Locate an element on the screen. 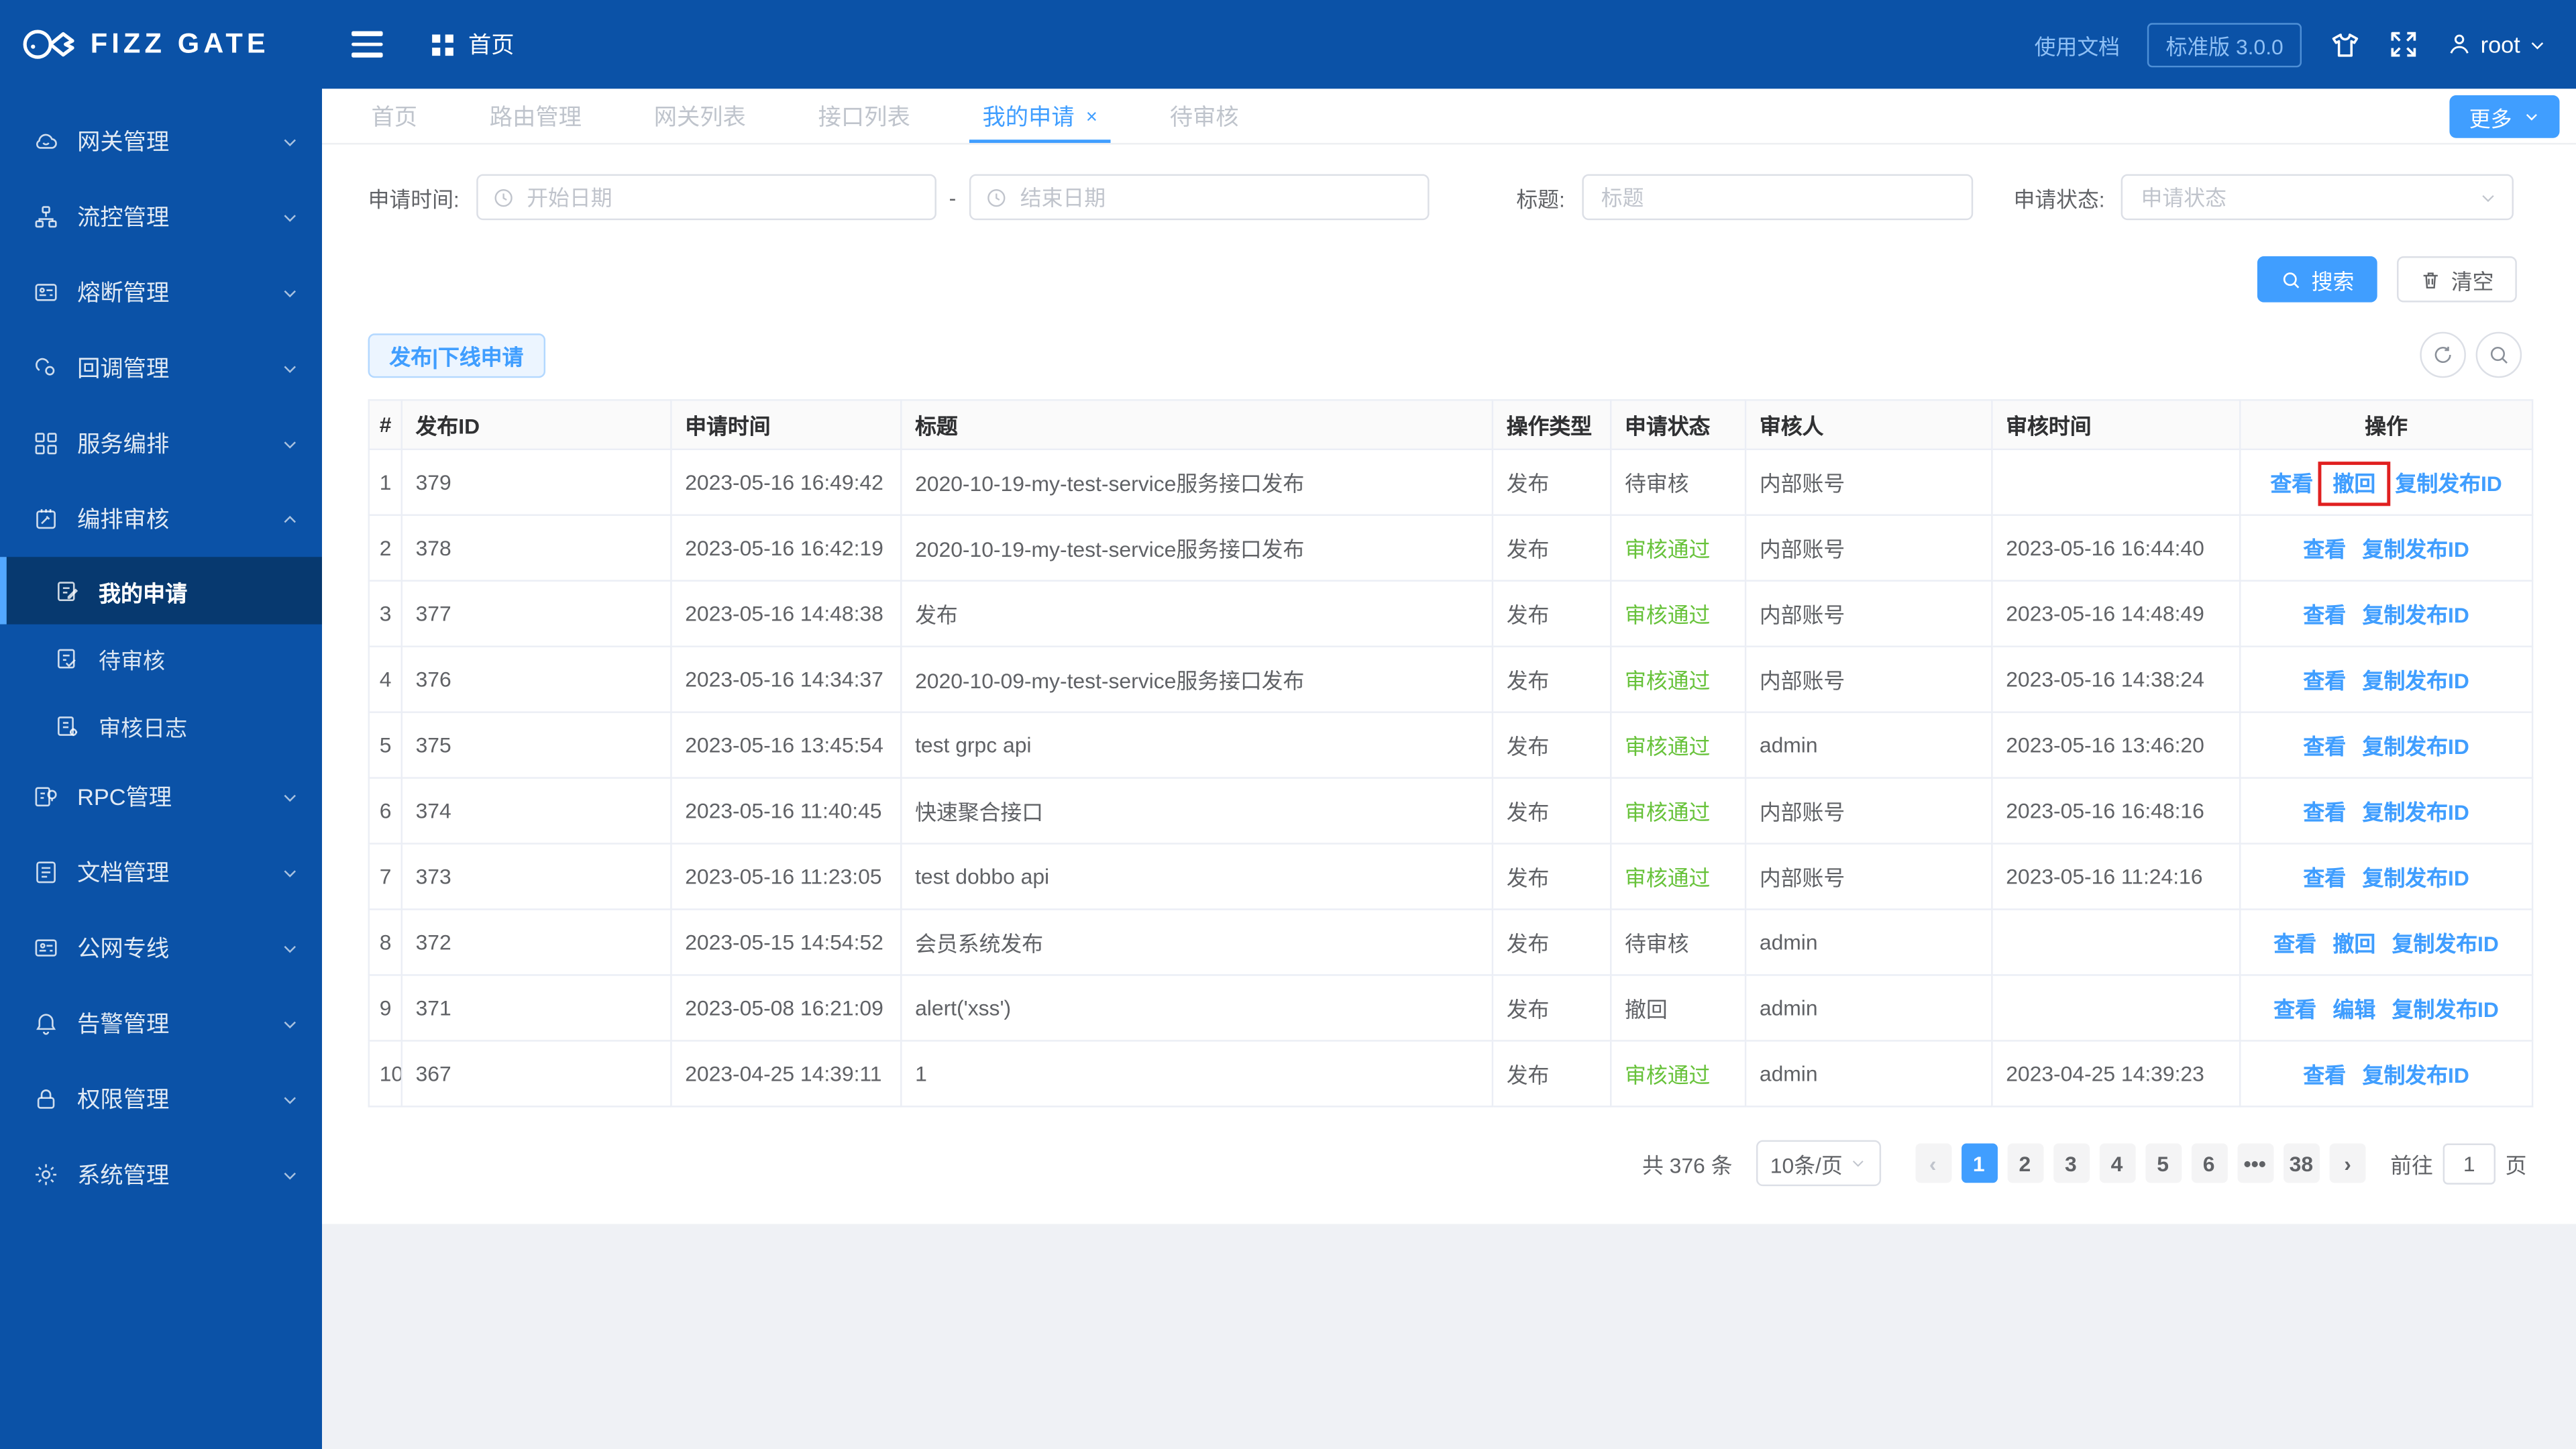 The image size is (2576, 1449). document-icon is located at coordinates (46, 872).